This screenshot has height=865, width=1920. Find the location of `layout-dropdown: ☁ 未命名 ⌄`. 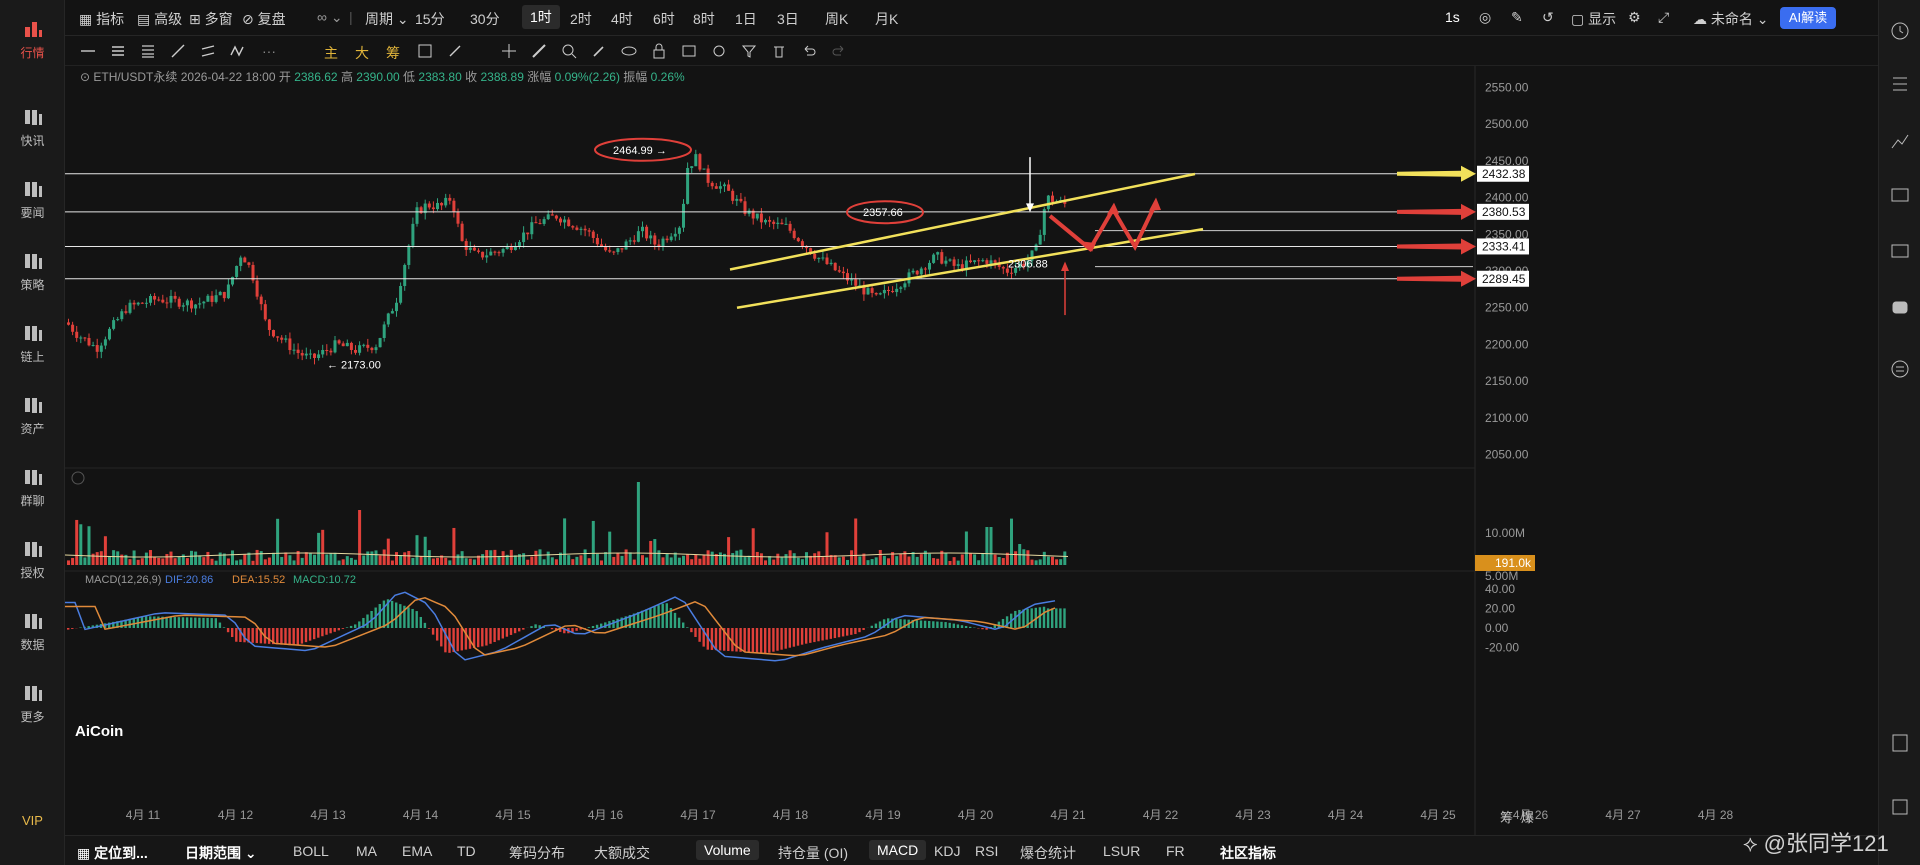

layout-dropdown: ☁ 未命名 ⌄ is located at coordinates (1731, 19).